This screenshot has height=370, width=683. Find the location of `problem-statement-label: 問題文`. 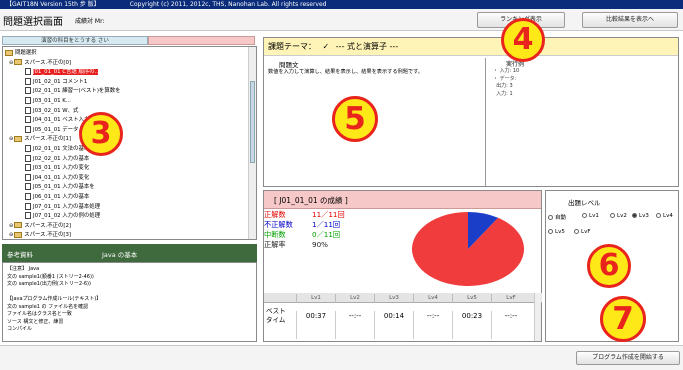

problem-statement-label: 問題文 is located at coordinates (289, 65).